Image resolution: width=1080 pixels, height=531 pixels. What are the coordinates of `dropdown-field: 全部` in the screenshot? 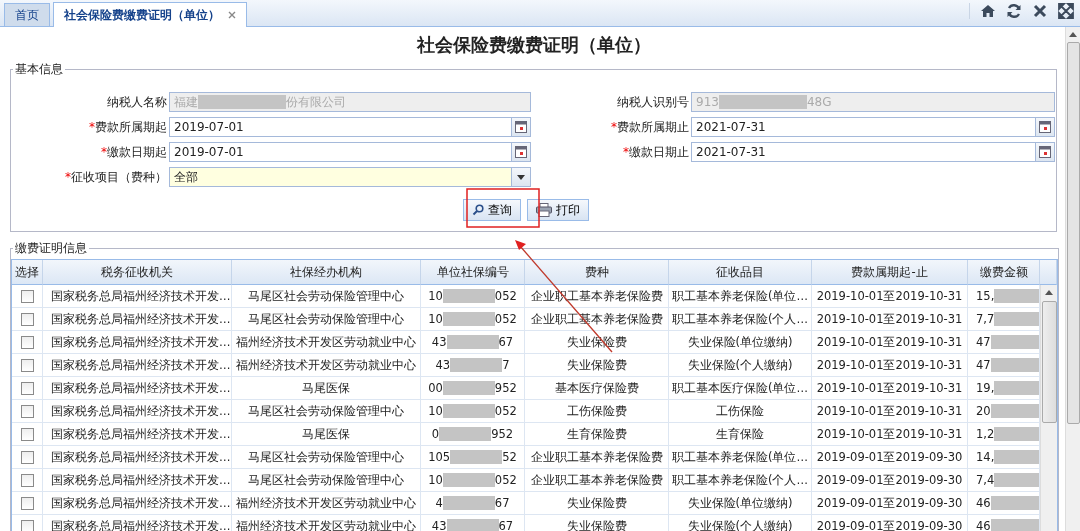 It's located at (350, 177).